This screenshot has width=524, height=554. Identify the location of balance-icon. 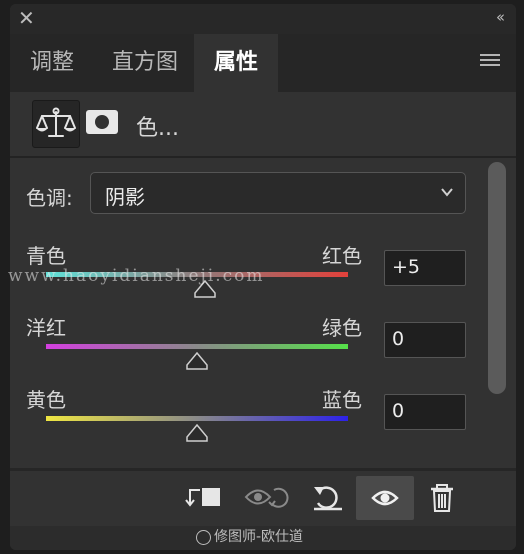
(56, 124).